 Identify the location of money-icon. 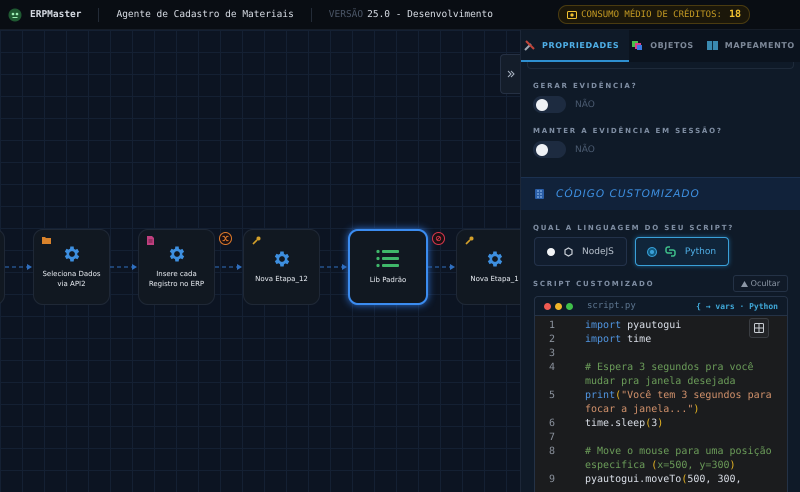
(572, 14).